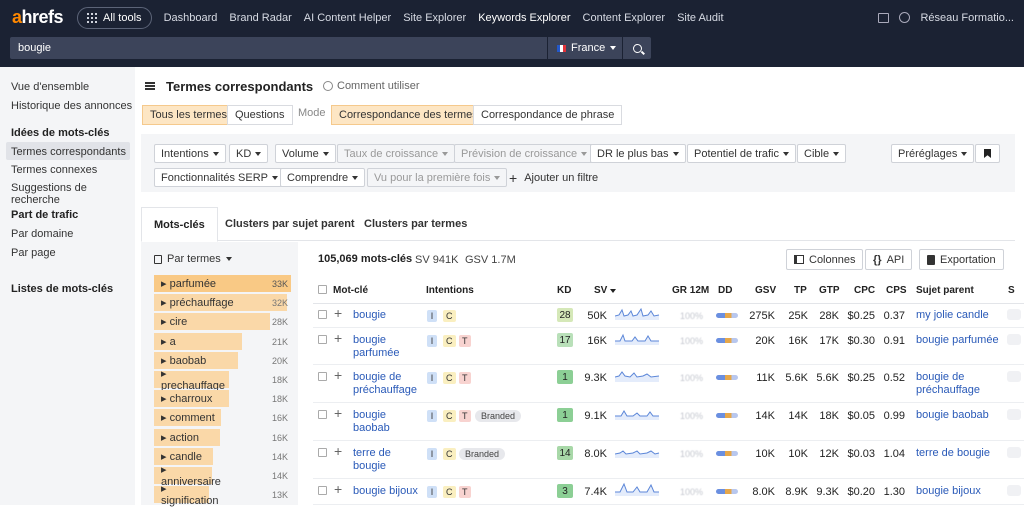 The height and width of the screenshot is (507, 1024). Describe the element at coordinates (347, 18) in the screenshot. I see `nav-ai-content-helper: AI Content Helper` at that location.